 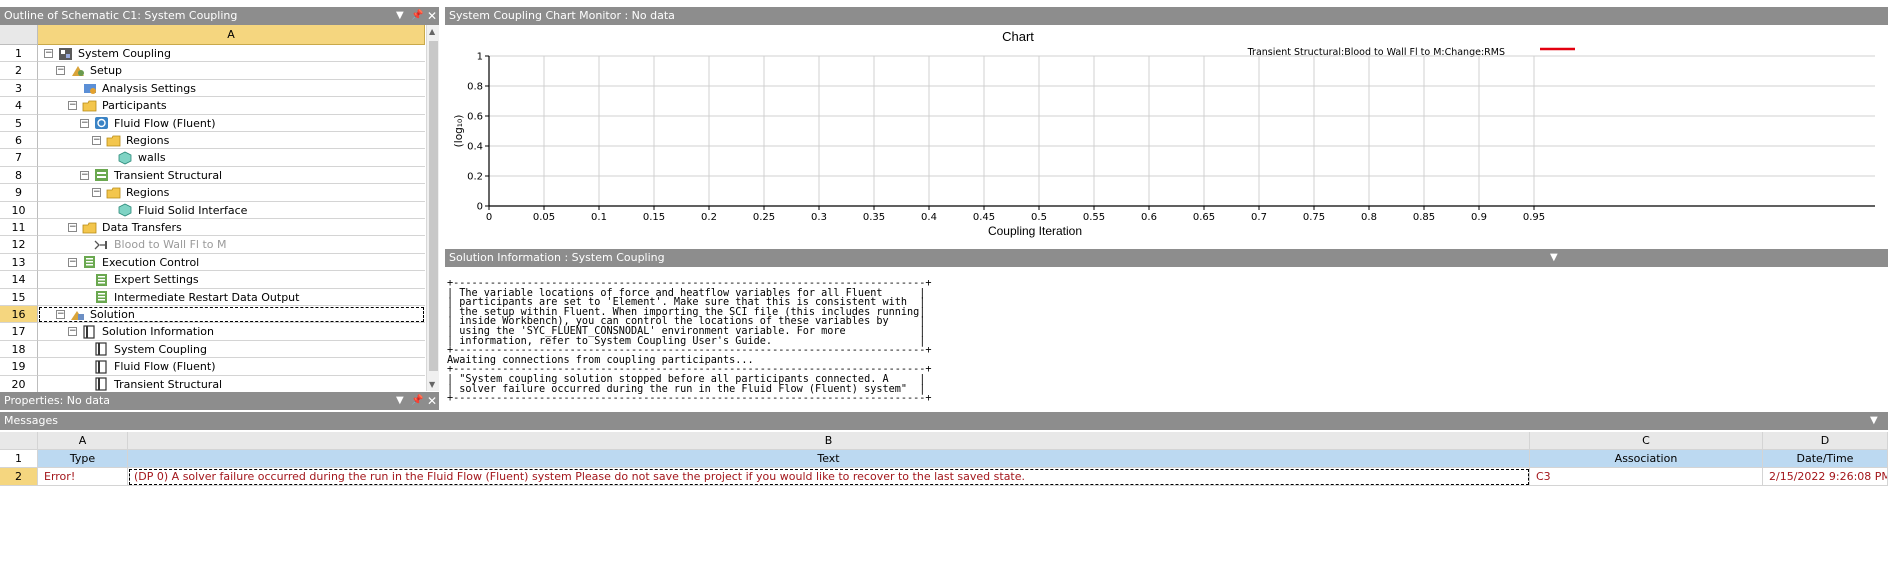 I want to click on outline-tree-item: Analysis Settings, so click(x=231, y=89).